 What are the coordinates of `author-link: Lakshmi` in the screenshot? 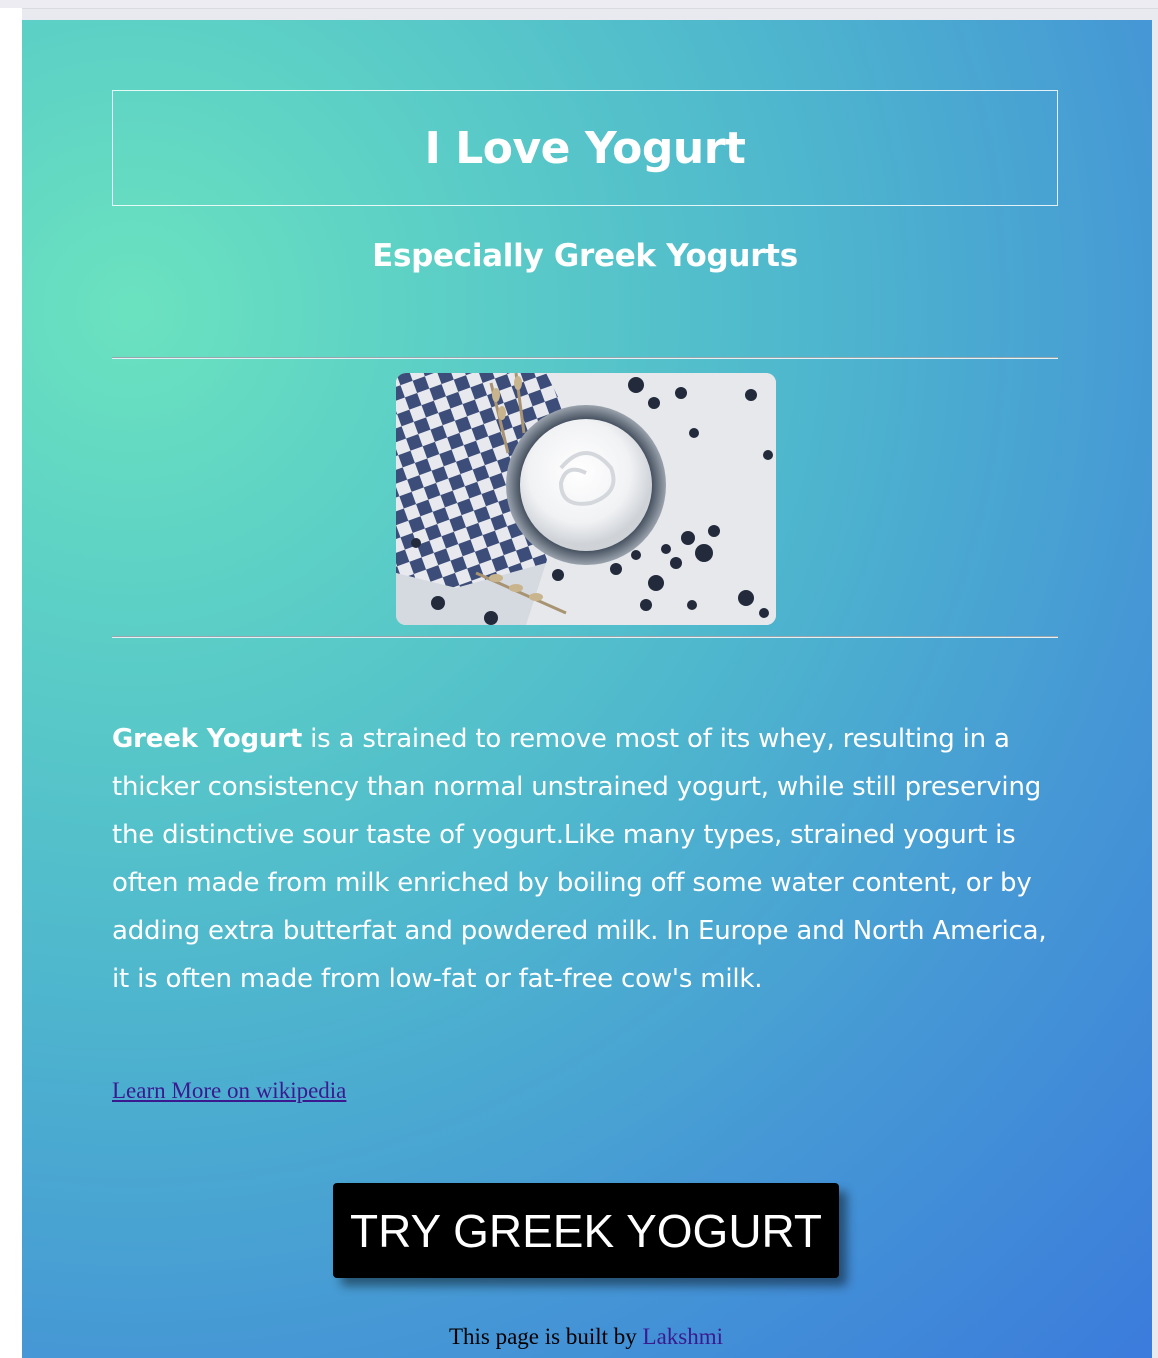 It's located at (683, 1336).